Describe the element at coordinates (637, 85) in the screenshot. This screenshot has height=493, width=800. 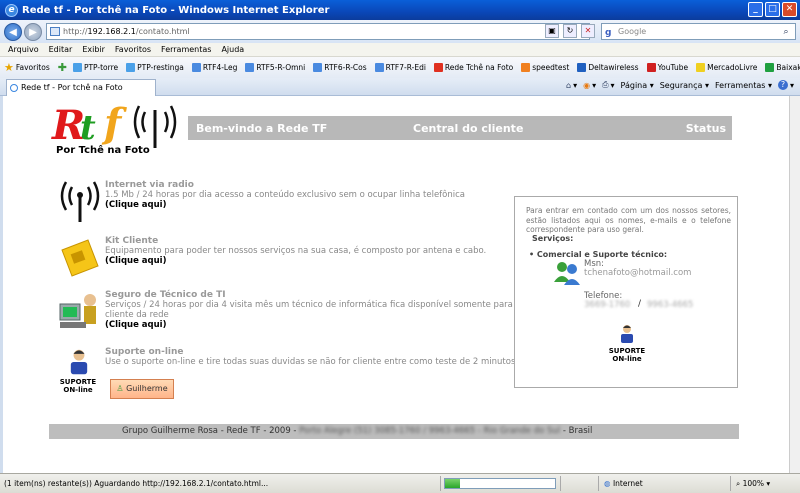
I see `page-menu: Página ▾` at that location.